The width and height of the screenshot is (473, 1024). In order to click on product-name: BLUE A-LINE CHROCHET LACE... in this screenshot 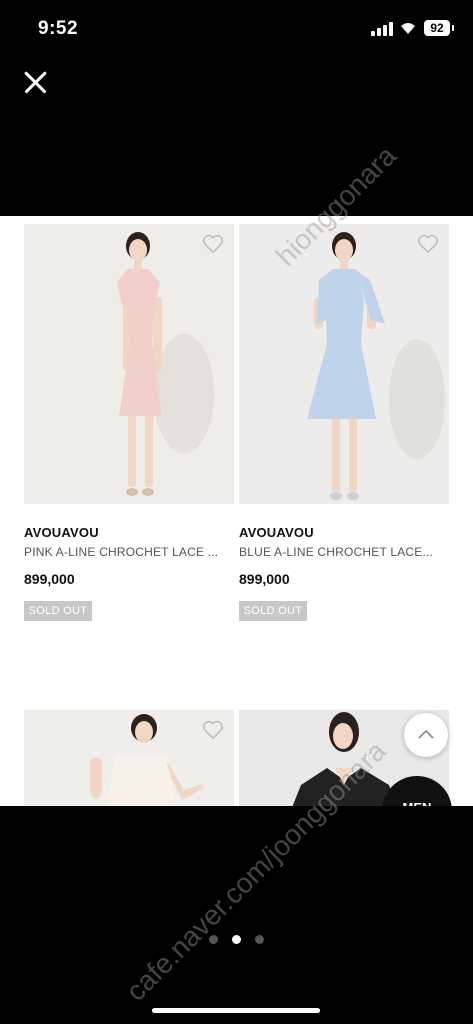, I will do `click(341, 552)`.